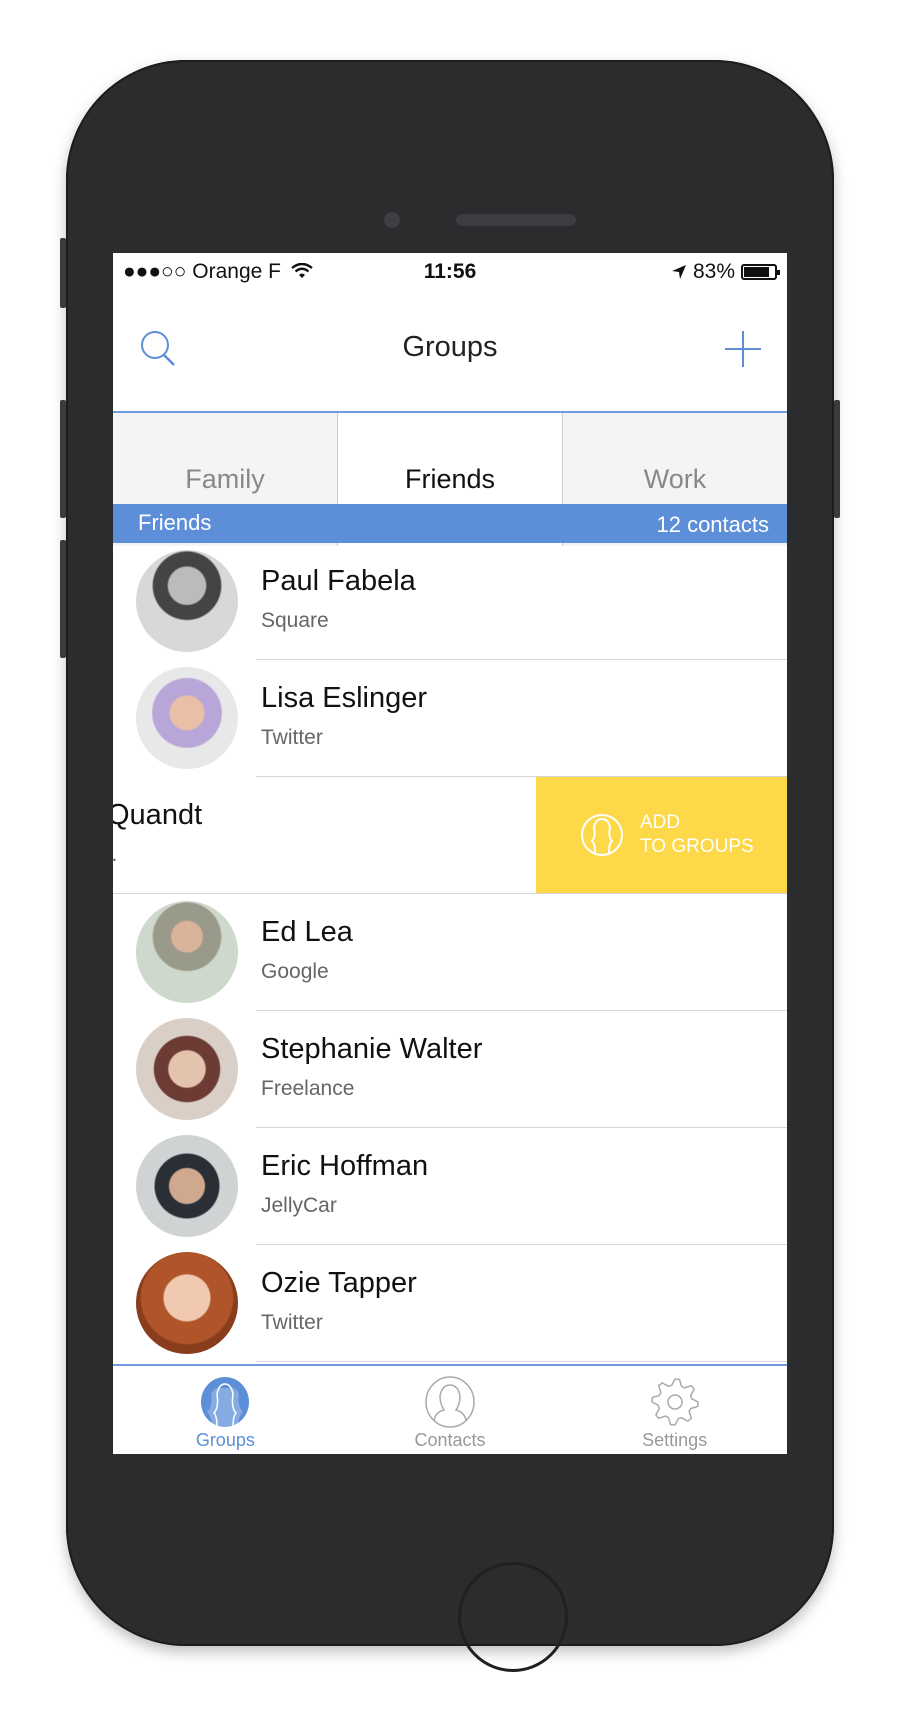 This screenshot has height=1720, width=900. What do you see at coordinates (299, 1205) in the screenshot?
I see `contact-company: JellyCar` at bounding box center [299, 1205].